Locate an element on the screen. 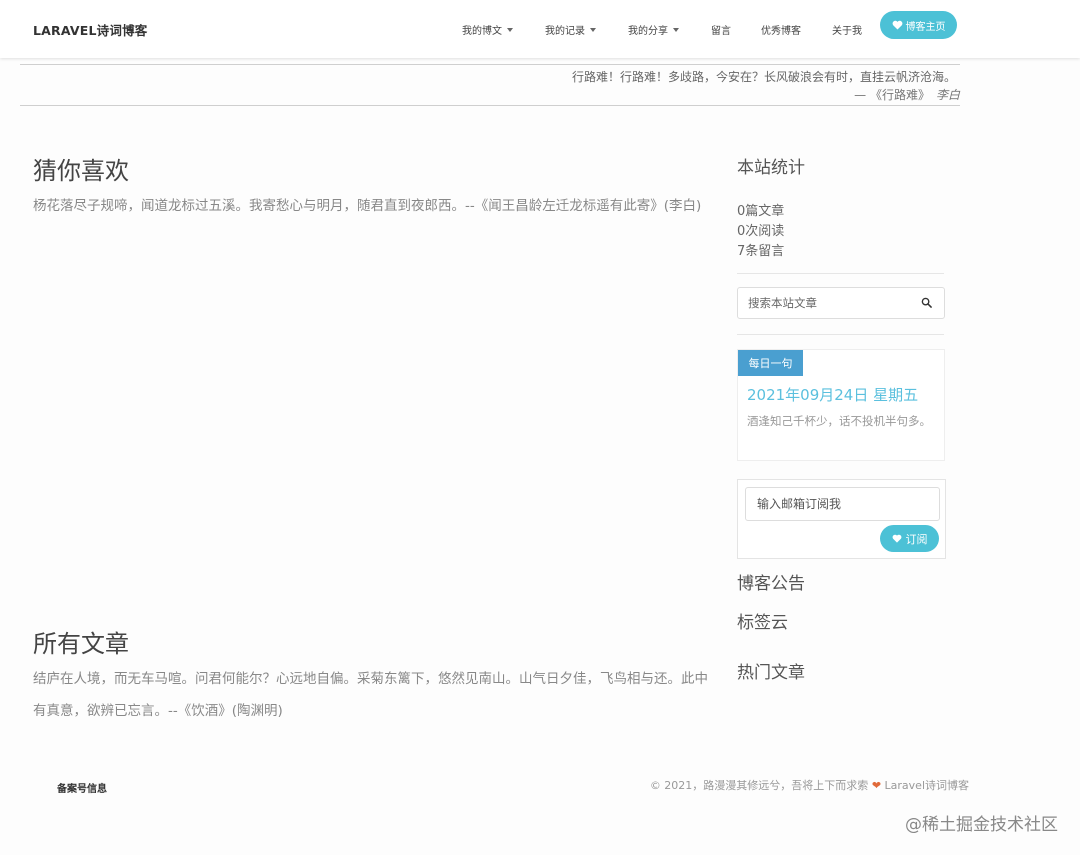 The width and height of the screenshot is (1080, 855). daily-quote-card: 每日一句 2021年09月24日 星期五 酒逢知己千杯少，话不投机半句多。 is located at coordinates (841, 405).